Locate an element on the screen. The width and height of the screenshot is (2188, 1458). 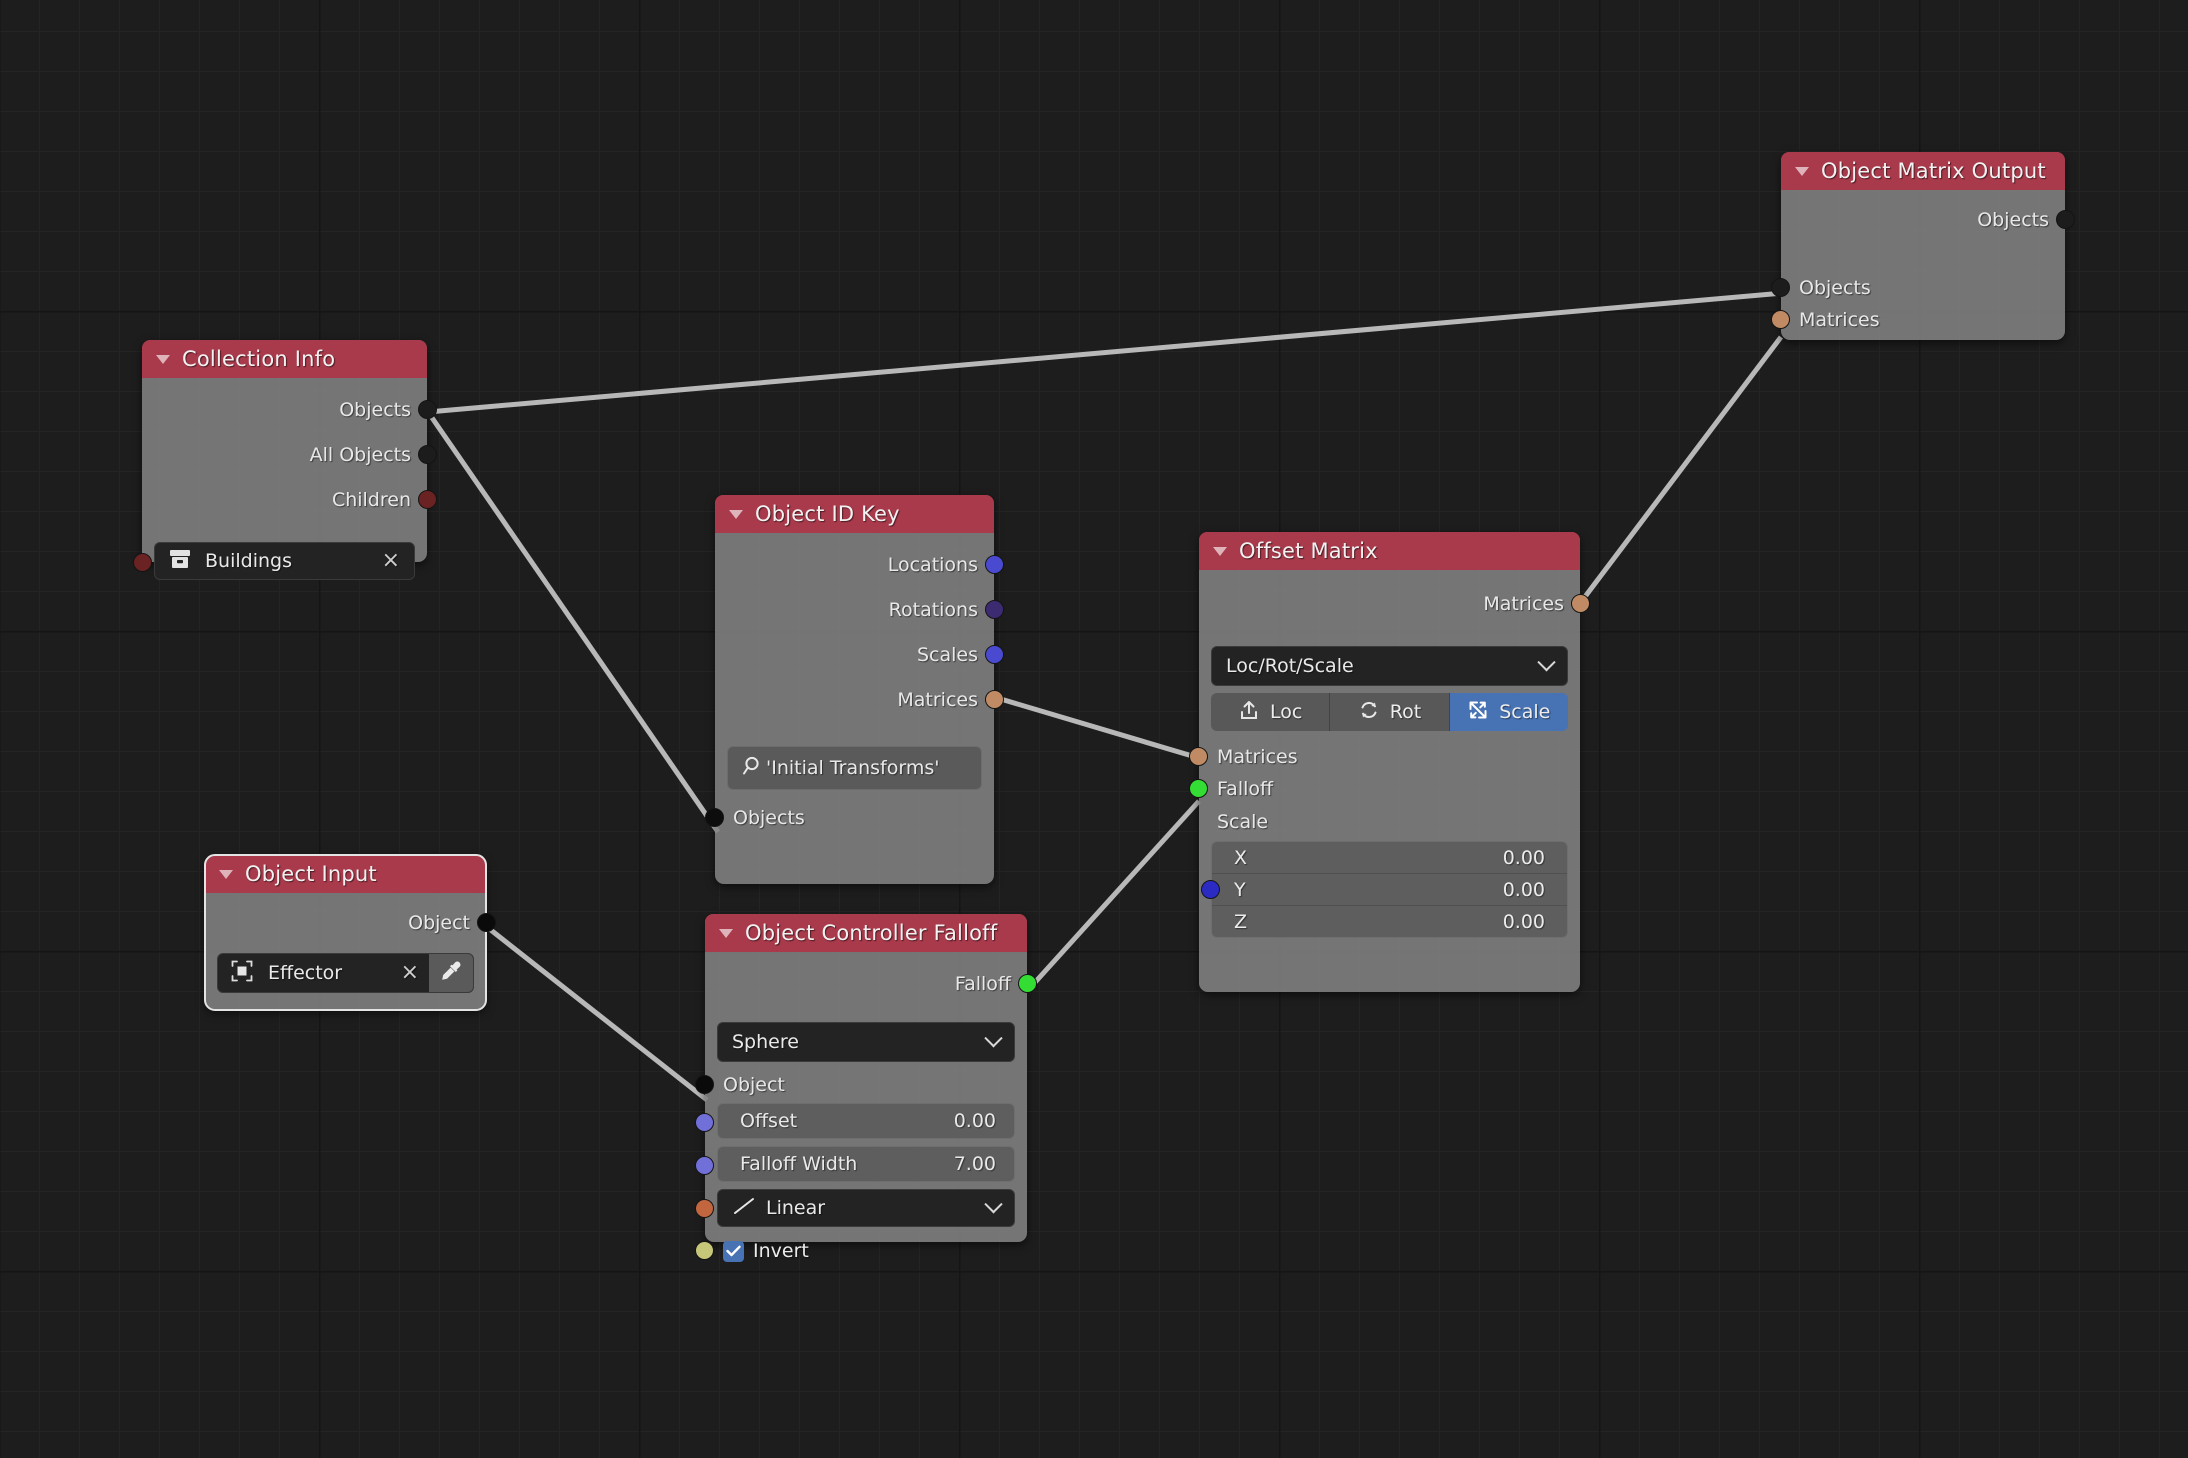
socket-children-output is located at coordinates (427, 499).